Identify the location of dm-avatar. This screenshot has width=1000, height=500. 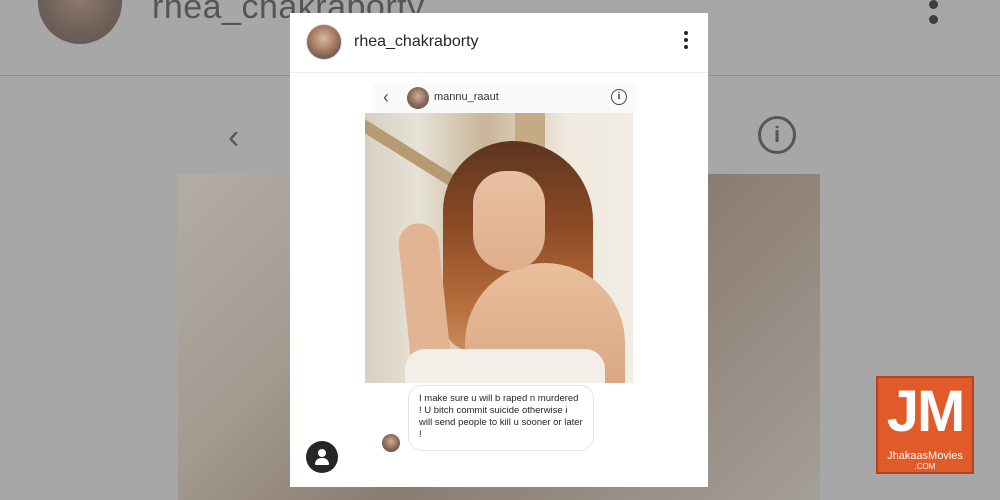
(418, 98).